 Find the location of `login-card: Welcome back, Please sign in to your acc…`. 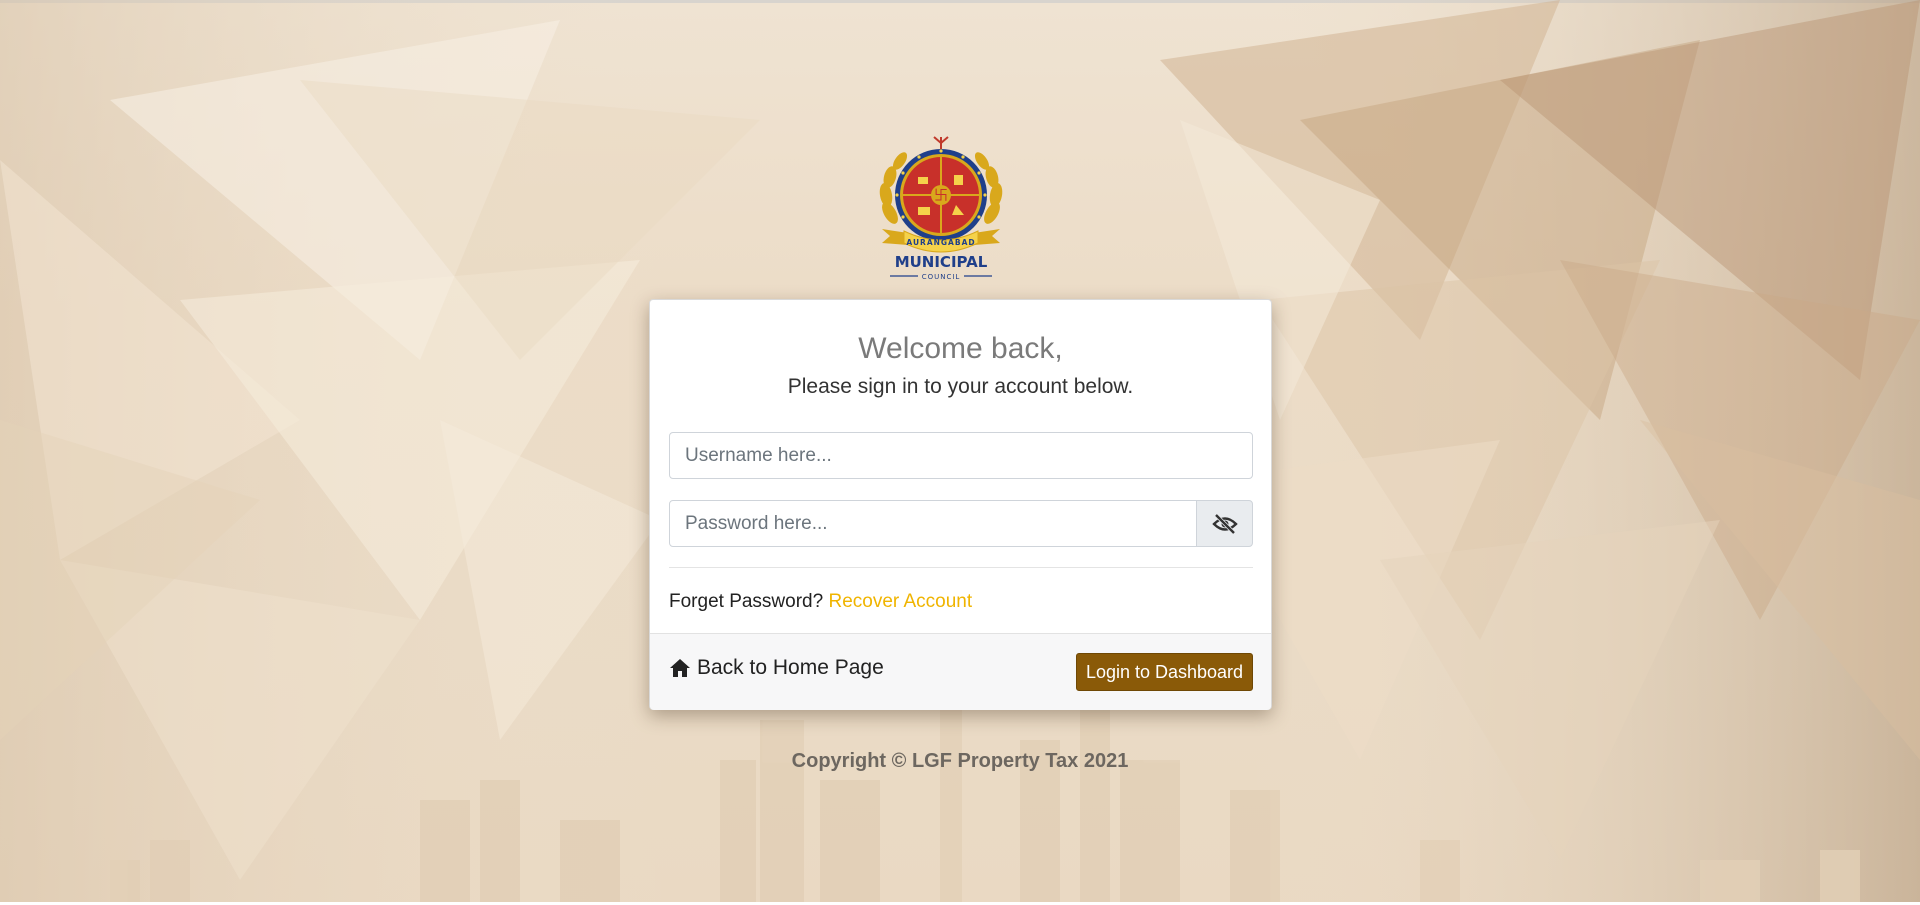

login-card: Welcome back, Please sign in to your acc… is located at coordinates (960, 504).